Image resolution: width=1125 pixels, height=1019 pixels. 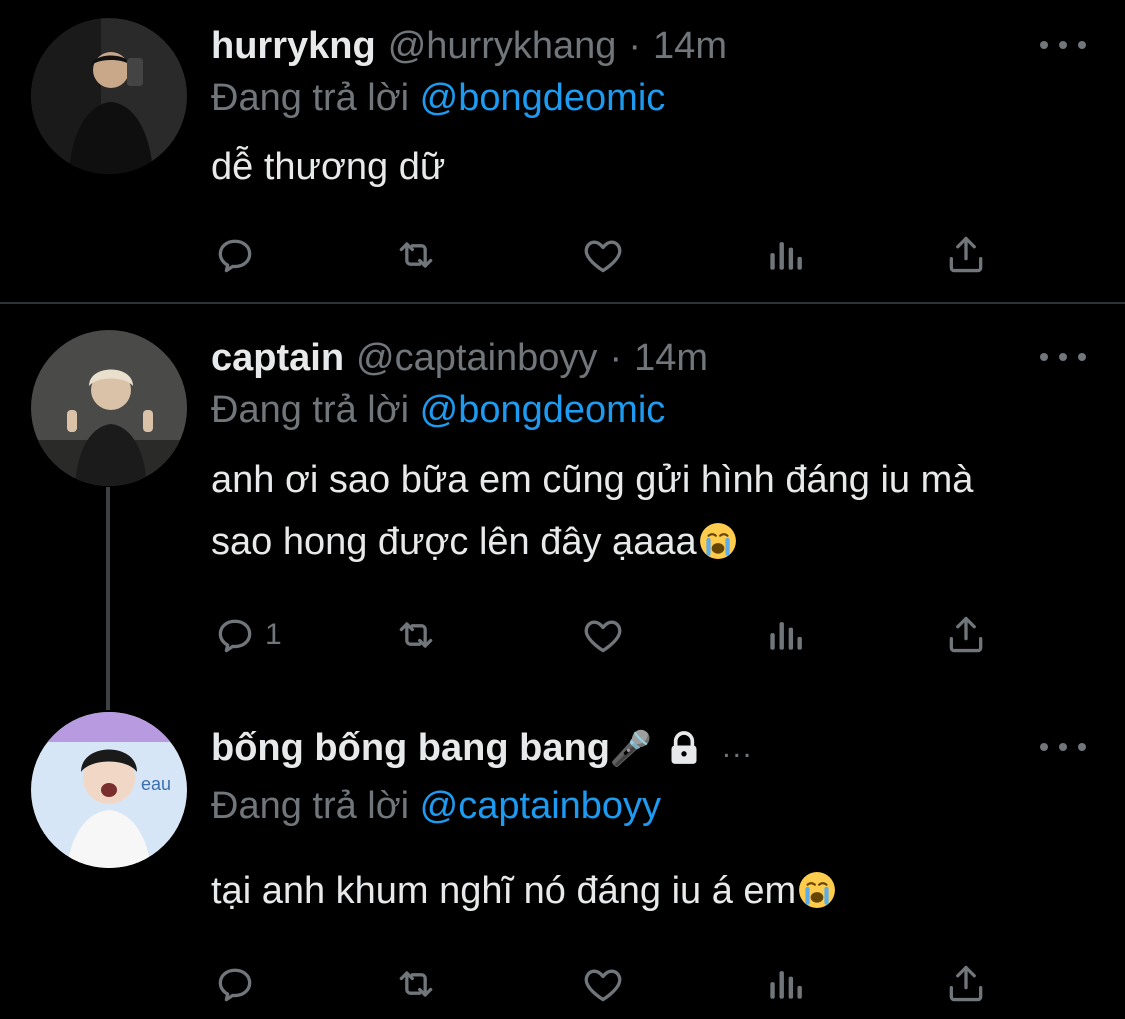 I want to click on tweet-text-content: dễ thương dữ, so click(x=328, y=167).